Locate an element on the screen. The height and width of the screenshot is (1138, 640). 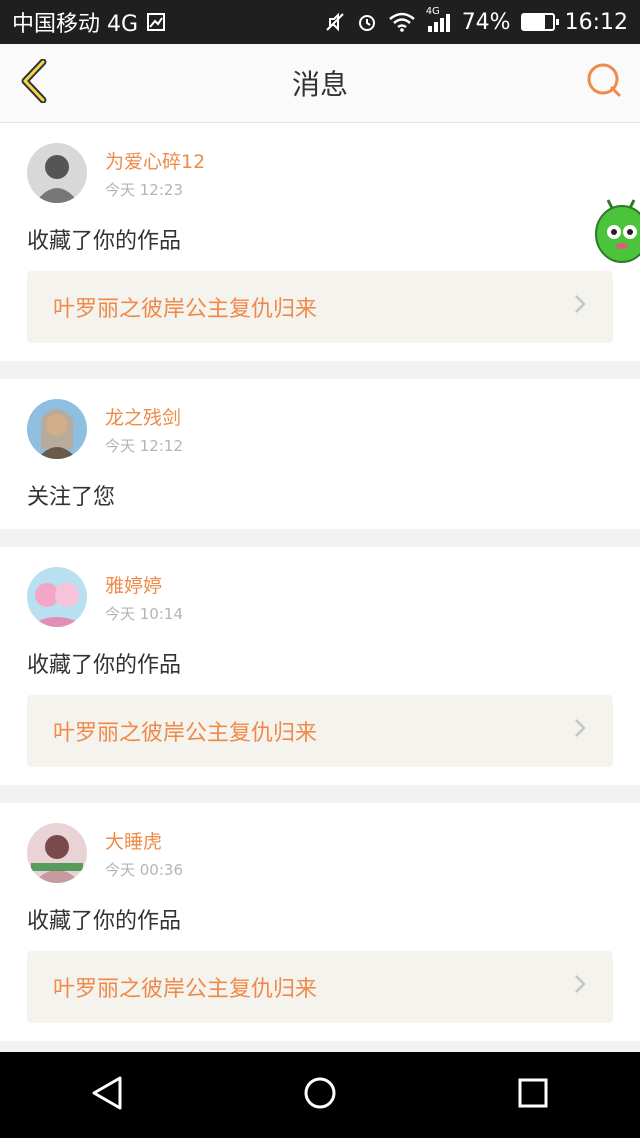
status-right: 4G 74% 16:12 is located at coordinates (476, 20).